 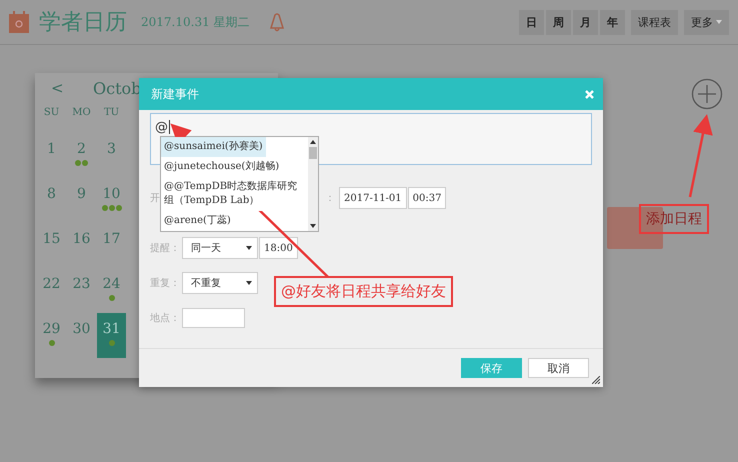 What do you see at coordinates (612, 22) in the screenshot?
I see `view-button: 年` at bounding box center [612, 22].